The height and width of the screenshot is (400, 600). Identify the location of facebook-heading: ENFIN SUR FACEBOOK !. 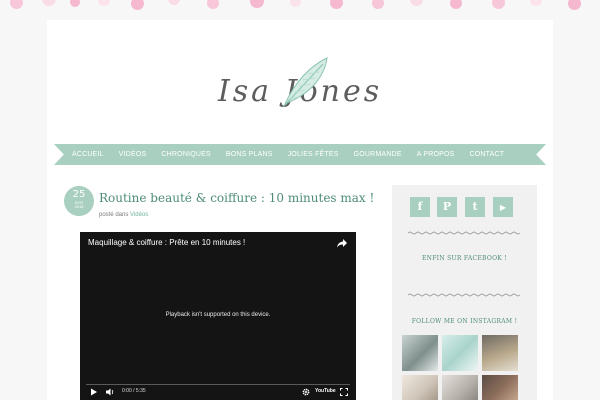
(464, 258).